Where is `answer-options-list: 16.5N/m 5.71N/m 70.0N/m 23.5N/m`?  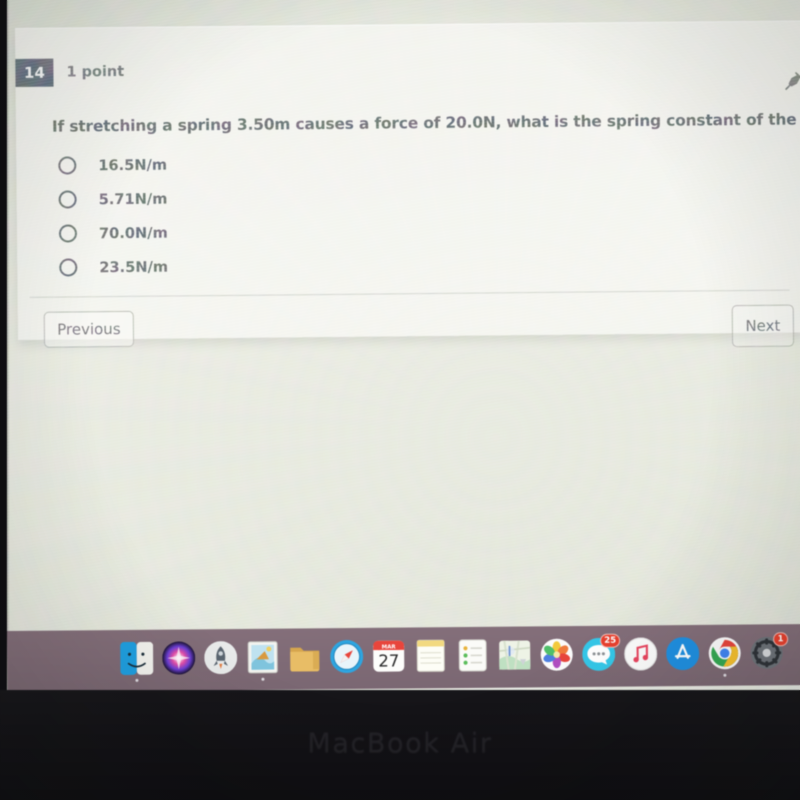 answer-options-list: 16.5N/m 5.71N/m 70.0N/m 23.5N/m is located at coordinates (113, 216).